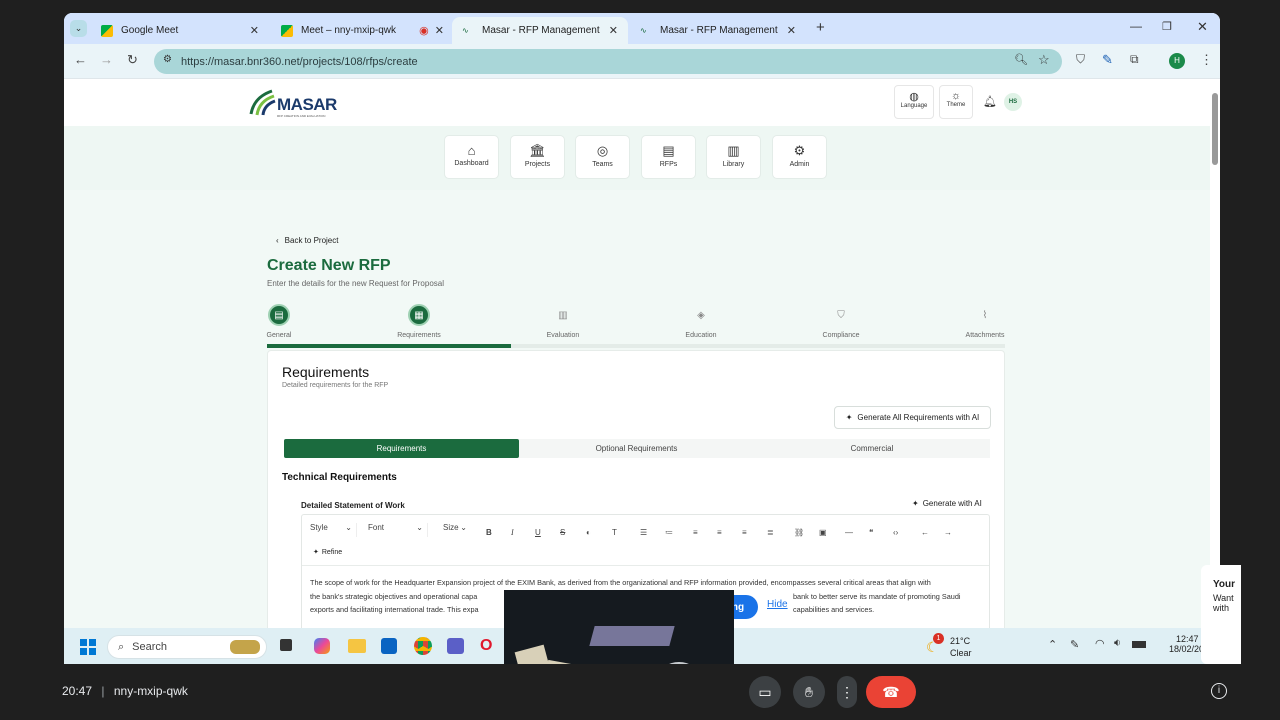 The width and height of the screenshot is (1280, 720). I want to click on field-label: Detailed Statement of Work, so click(353, 505).